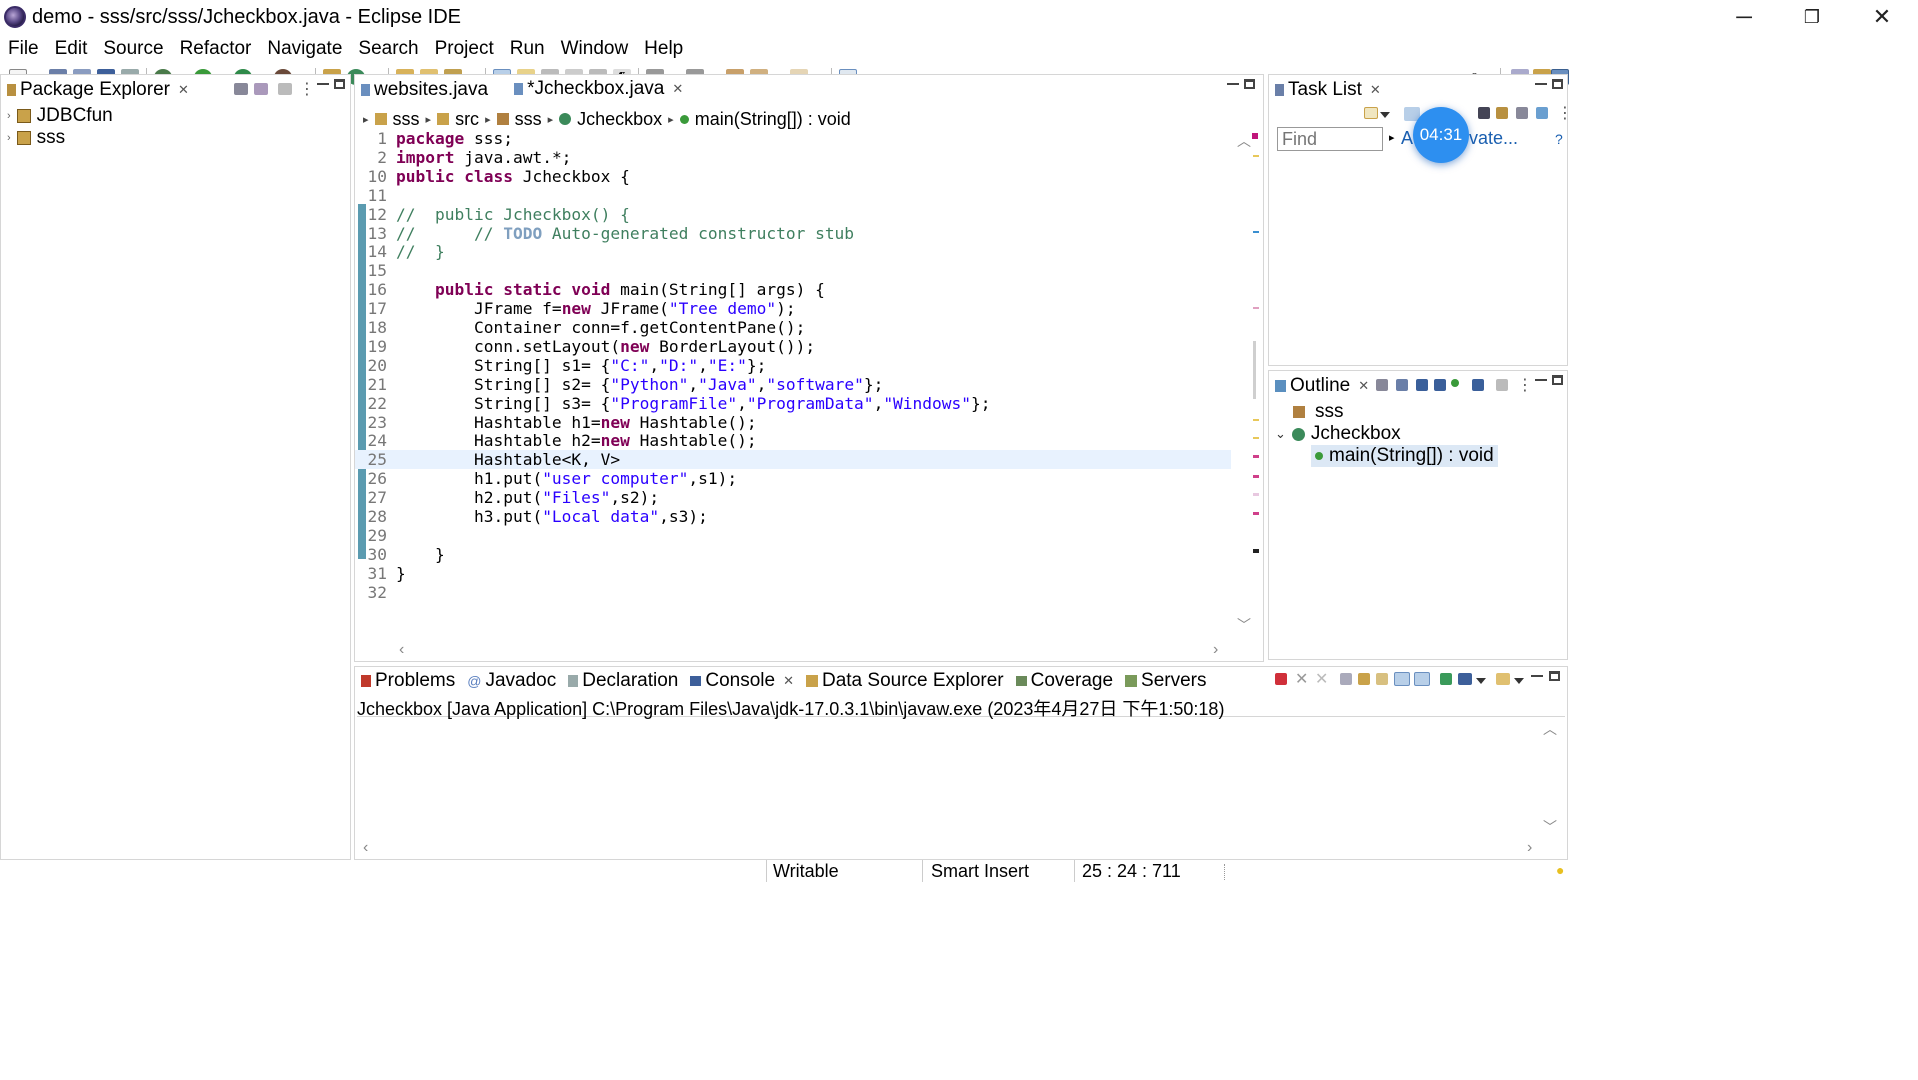 This screenshot has height=1080, width=1918. Describe the element at coordinates (1422, 385) in the screenshot. I see `hide-fields-icon` at that location.